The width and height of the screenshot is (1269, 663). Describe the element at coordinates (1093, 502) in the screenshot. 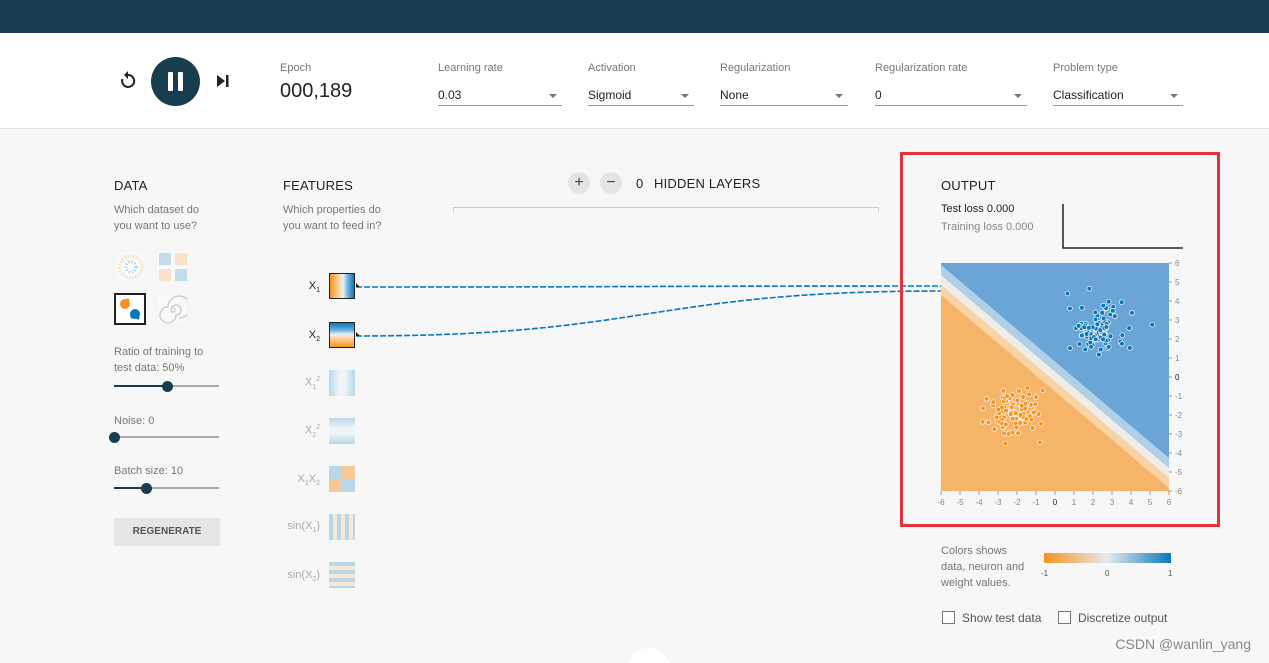

I see `x-tick-label: 2` at that location.